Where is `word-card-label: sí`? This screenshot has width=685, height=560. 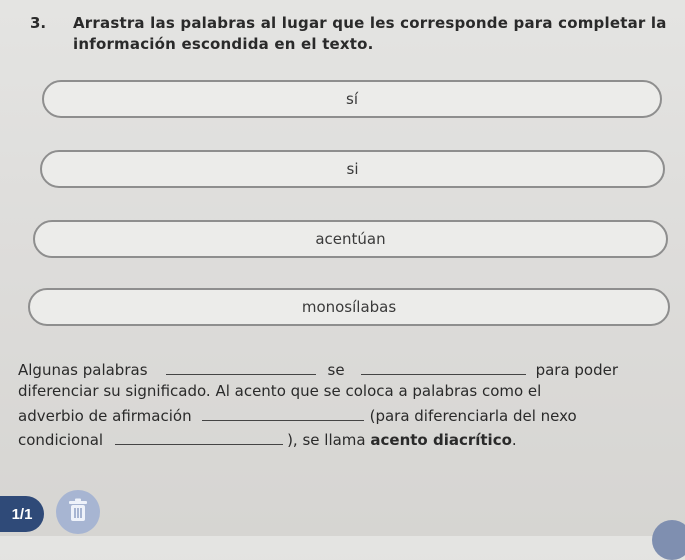
word-card-label: sí is located at coordinates (352, 99).